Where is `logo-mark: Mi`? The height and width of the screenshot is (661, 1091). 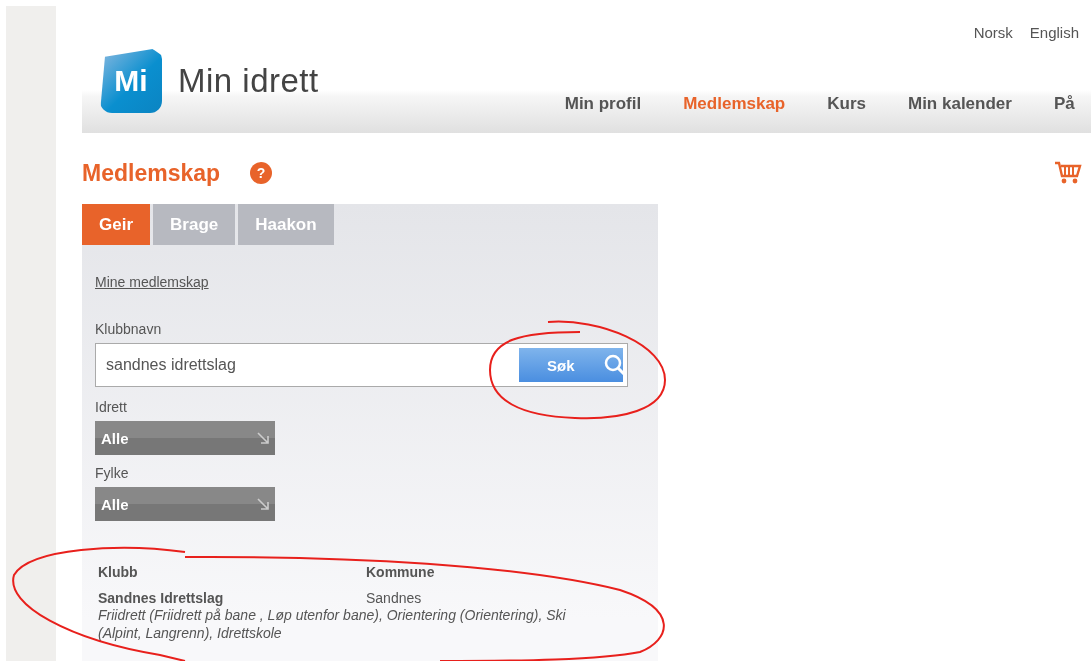
logo-mark: Mi is located at coordinates (131, 81).